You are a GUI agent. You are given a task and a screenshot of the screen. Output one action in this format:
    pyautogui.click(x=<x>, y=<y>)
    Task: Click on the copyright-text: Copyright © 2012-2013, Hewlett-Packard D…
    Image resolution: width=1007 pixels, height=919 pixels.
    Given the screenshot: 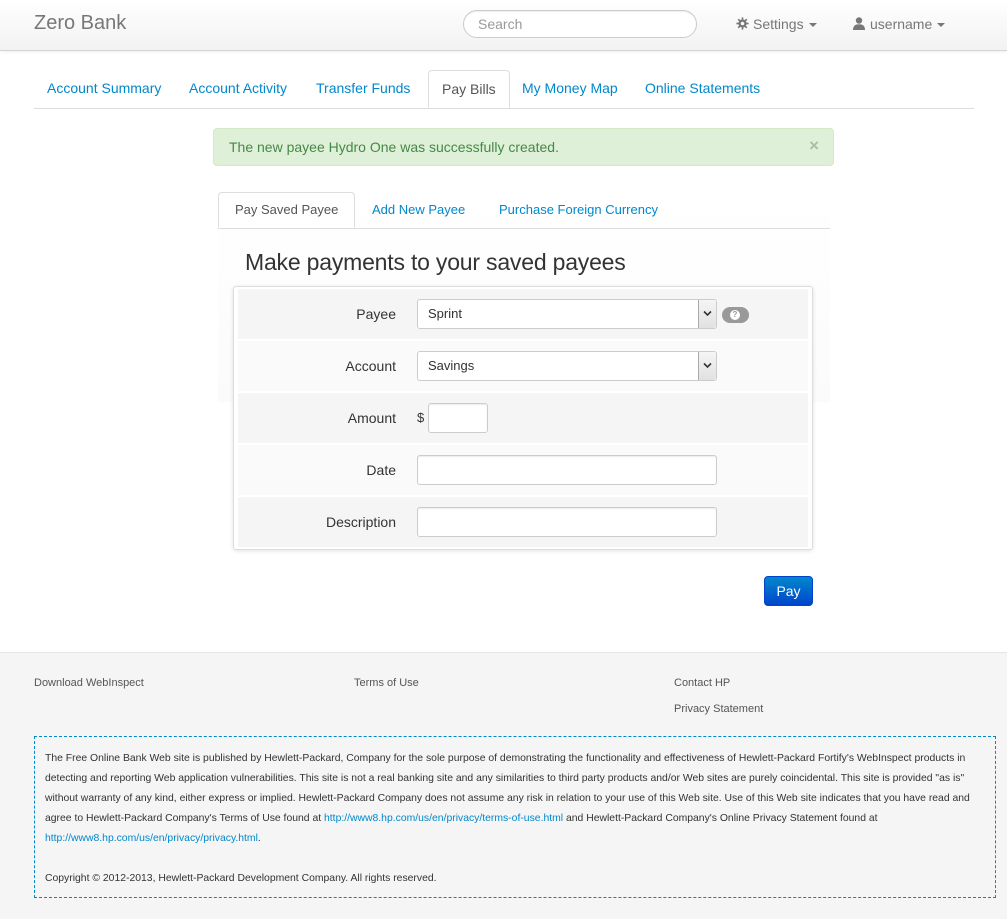 What is the action you would take?
    pyautogui.click(x=241, y=878)
    